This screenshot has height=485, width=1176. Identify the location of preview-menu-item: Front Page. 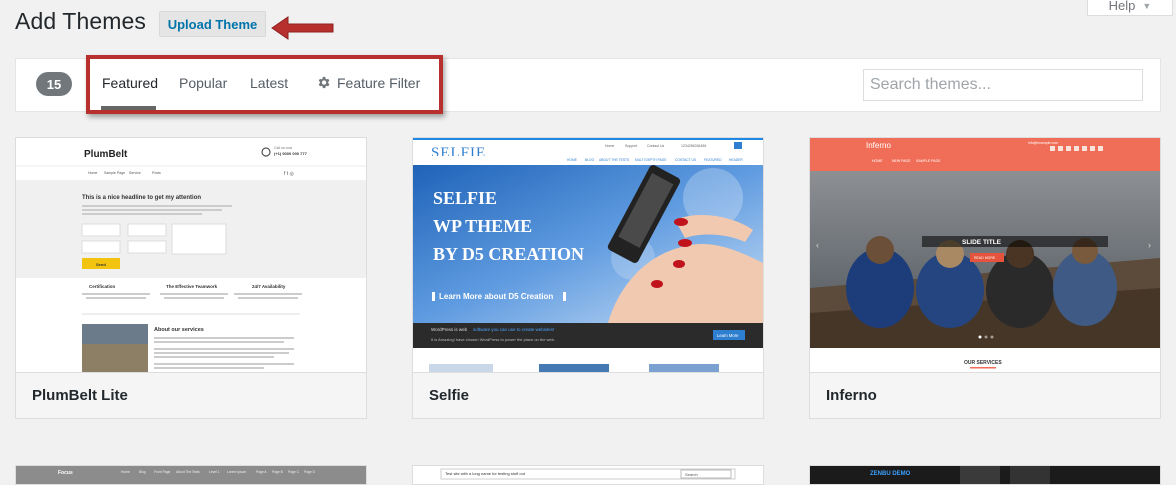
(162, 472).